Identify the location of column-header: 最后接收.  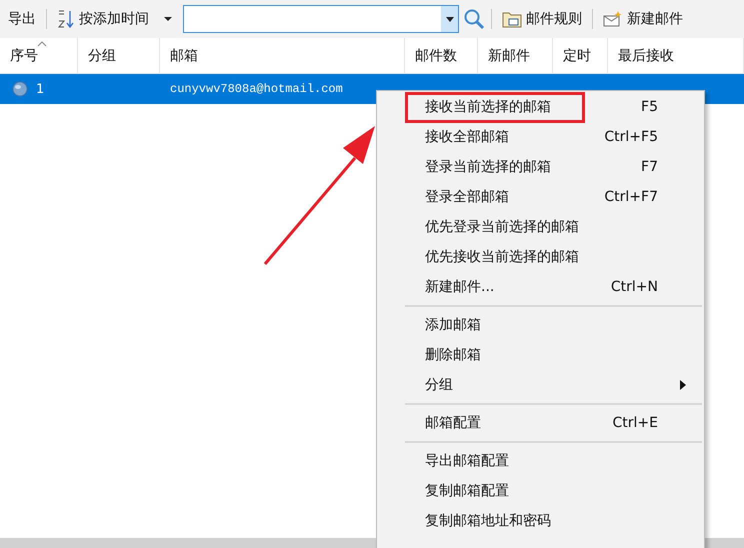
(646, 55).